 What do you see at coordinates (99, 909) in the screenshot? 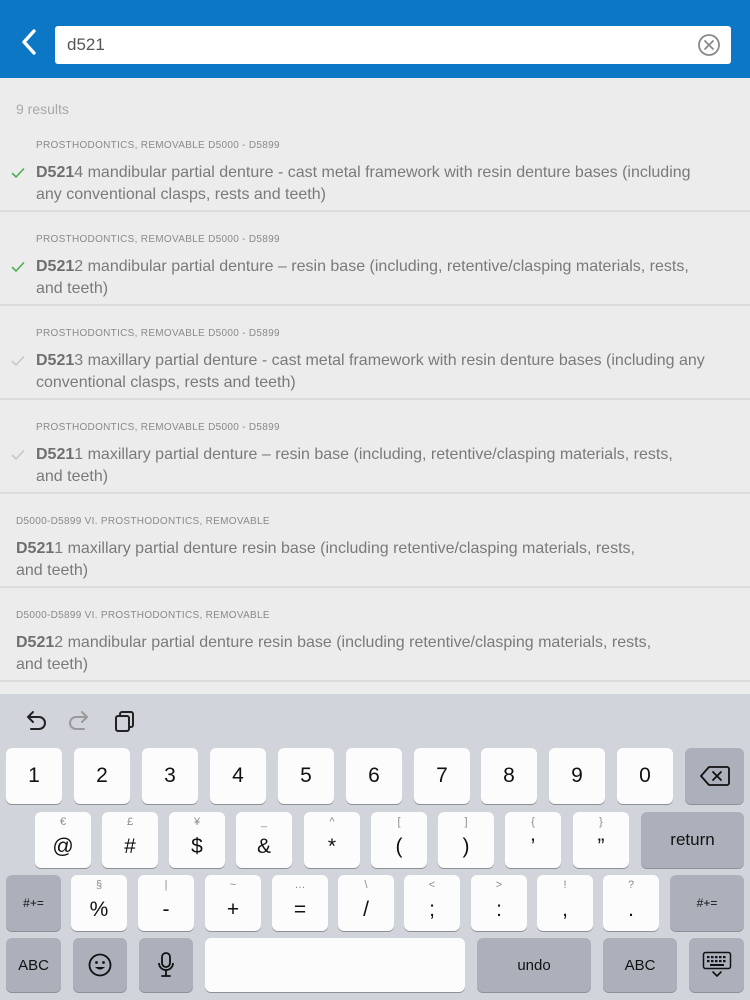
I see `key-label: %` at bounding box center [99, 909].